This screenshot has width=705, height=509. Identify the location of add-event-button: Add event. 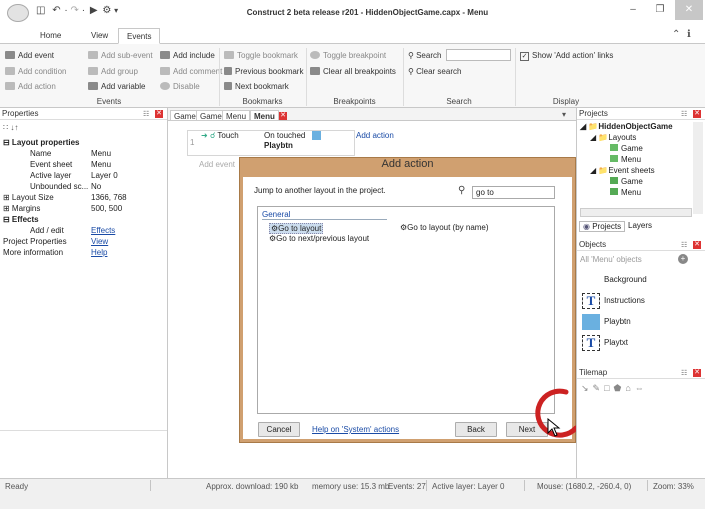
(29, 56).